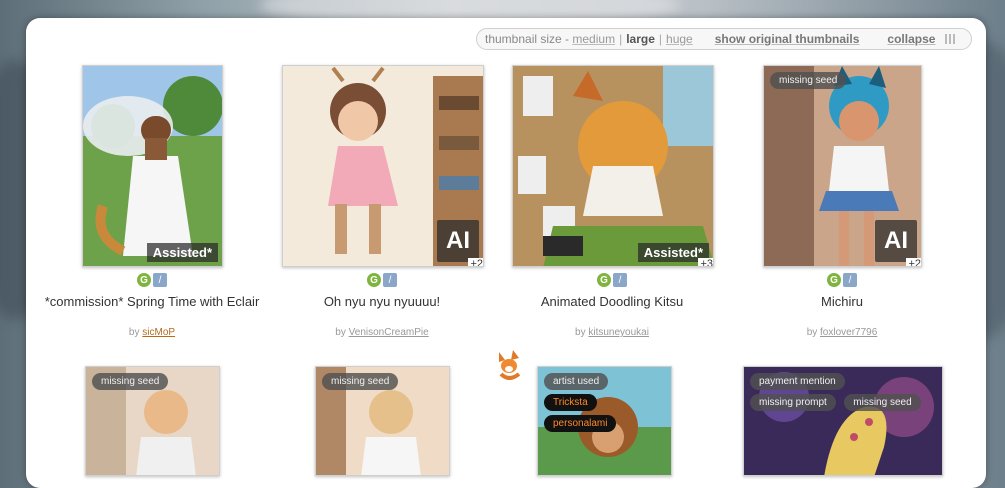 The width and height of the screenshot is (1005, 488). I want to click on author-line: by kitsuneyoukai, so click(612, 332).